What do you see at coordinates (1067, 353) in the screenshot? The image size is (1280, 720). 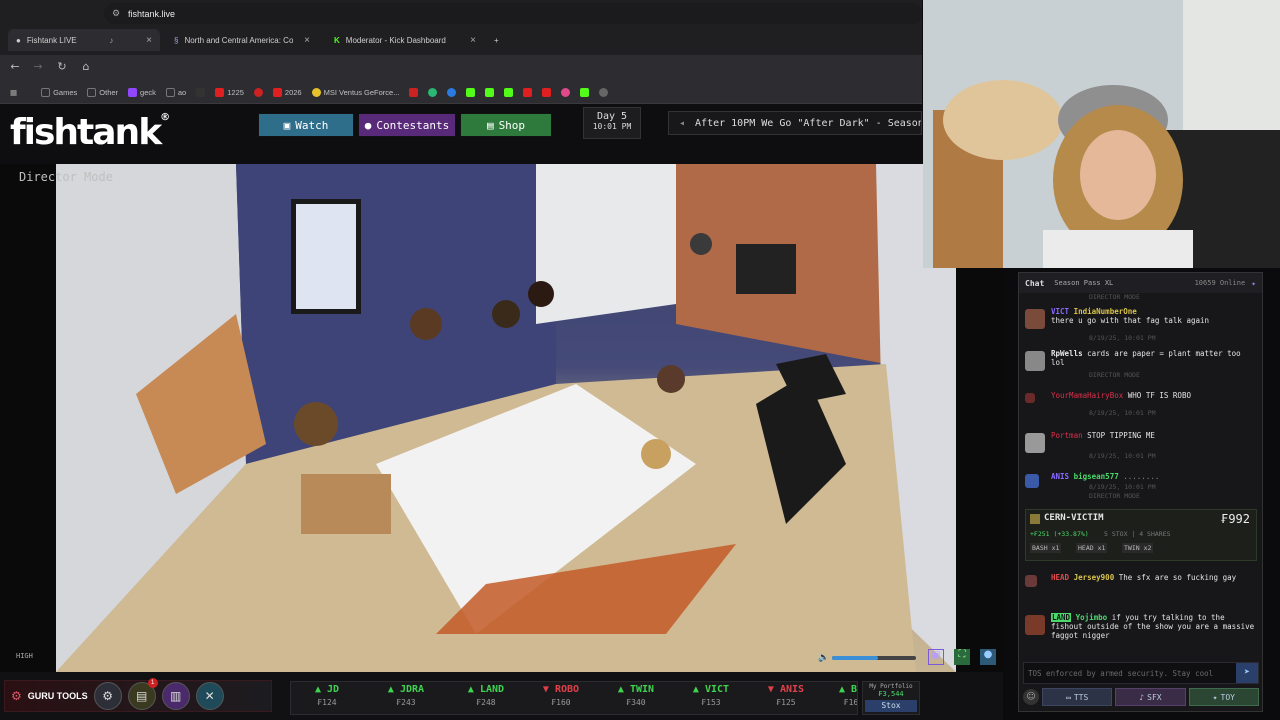 I see `message-user: RpWells` at bounding box center [1067, 353].